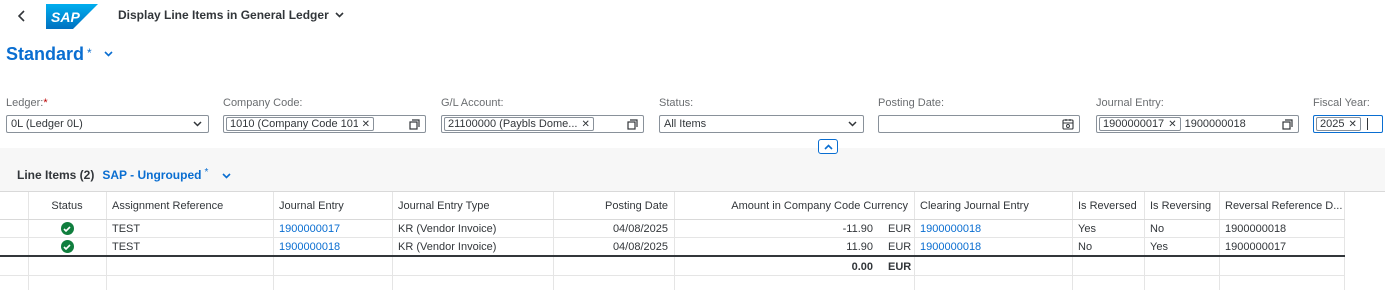  Describe the element at coordinates (472, 103) in the screenshot. I see `gl-account-label: G/L Account:` at that location.